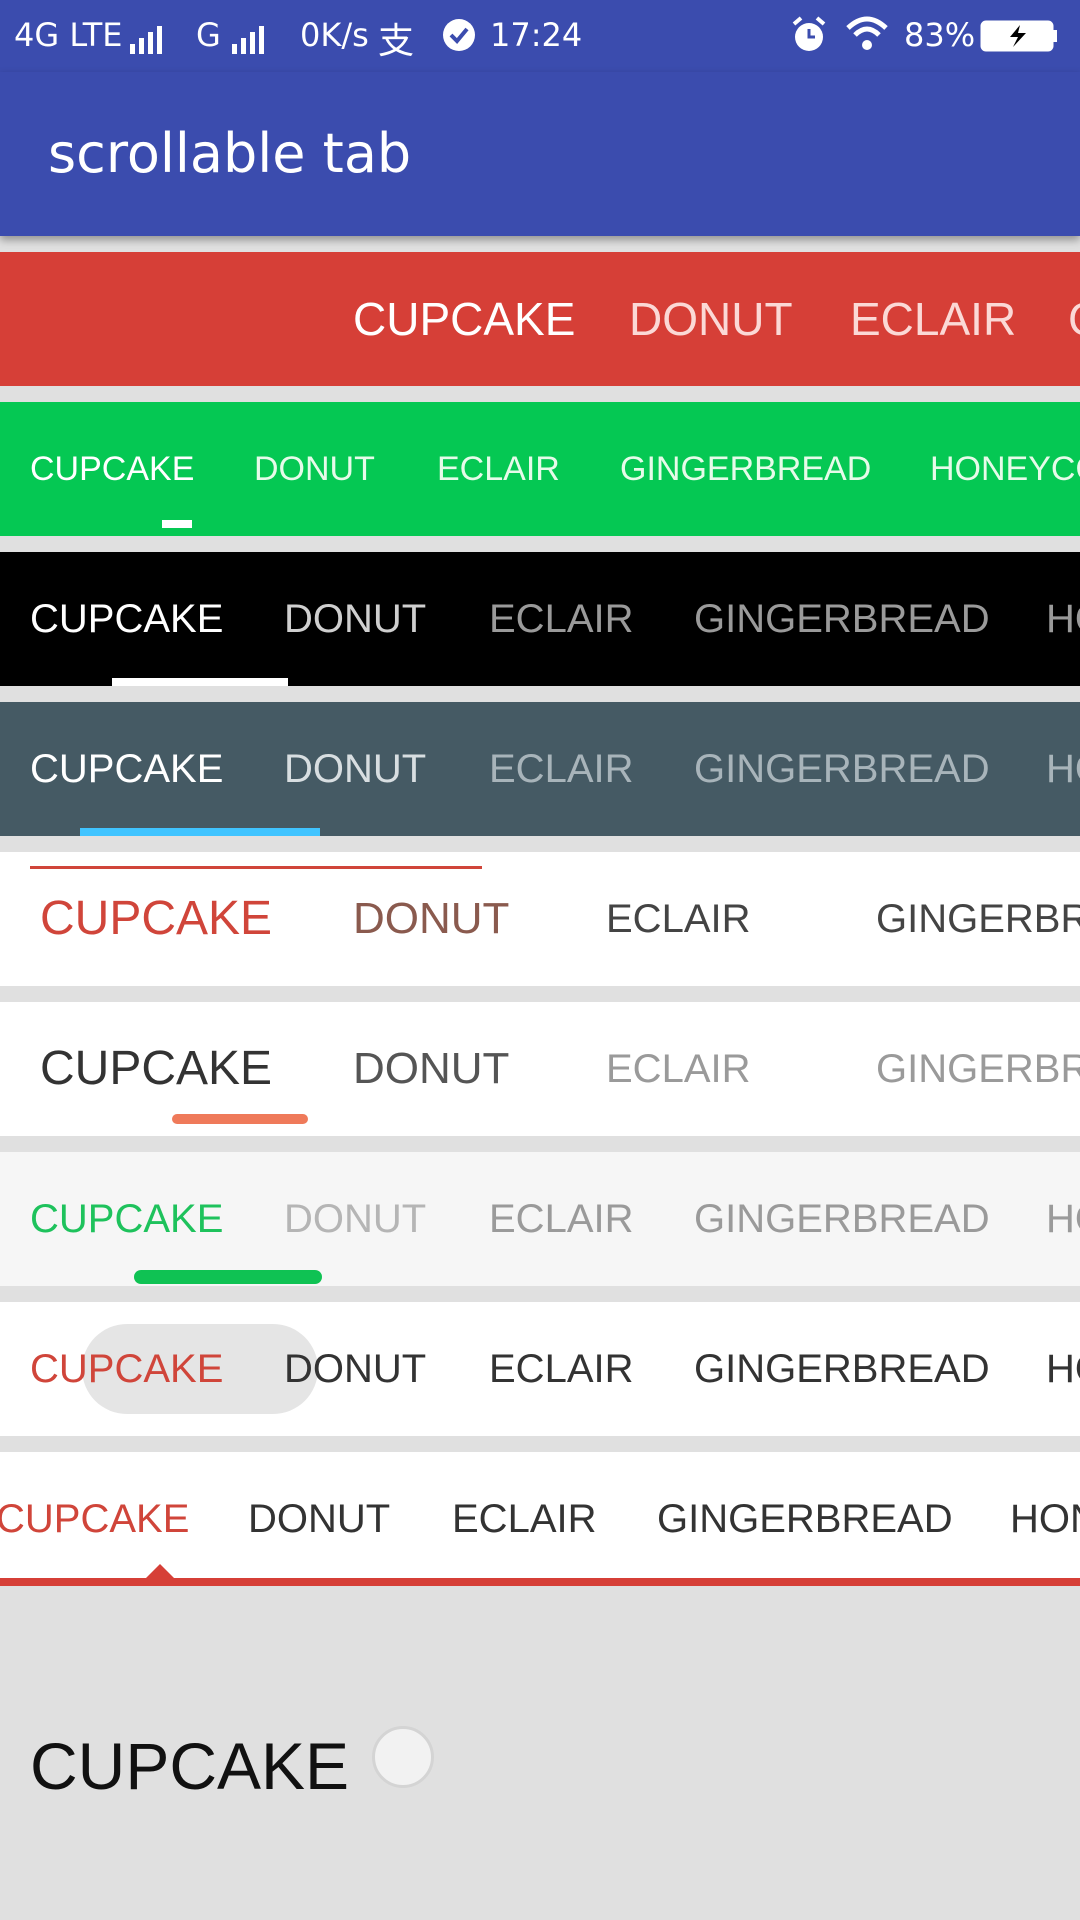  I want to click on status-bar: 4G LTE G 0K/s 支 17:24 83%, so click(540, 36).